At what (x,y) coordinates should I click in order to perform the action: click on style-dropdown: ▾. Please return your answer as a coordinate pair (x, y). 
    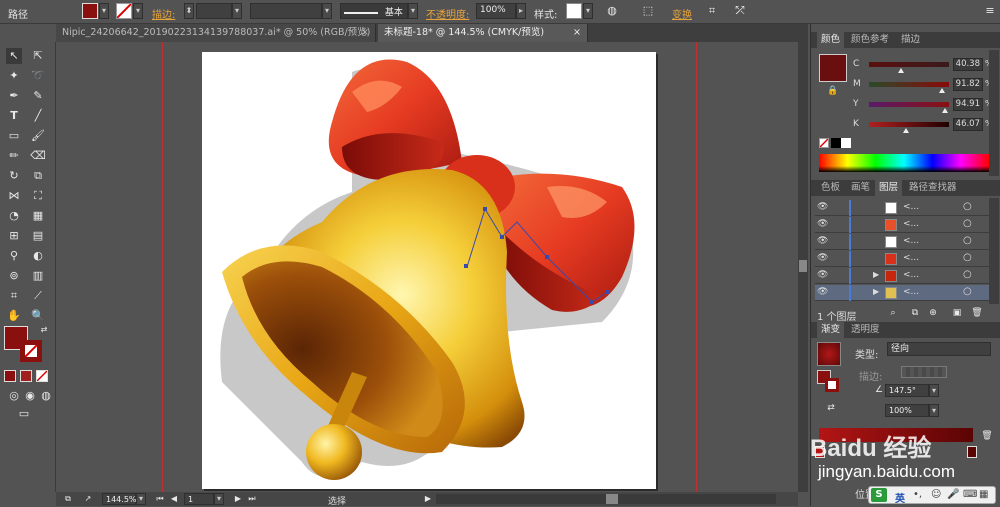
    Looking at the image, I should click on (588, 11).